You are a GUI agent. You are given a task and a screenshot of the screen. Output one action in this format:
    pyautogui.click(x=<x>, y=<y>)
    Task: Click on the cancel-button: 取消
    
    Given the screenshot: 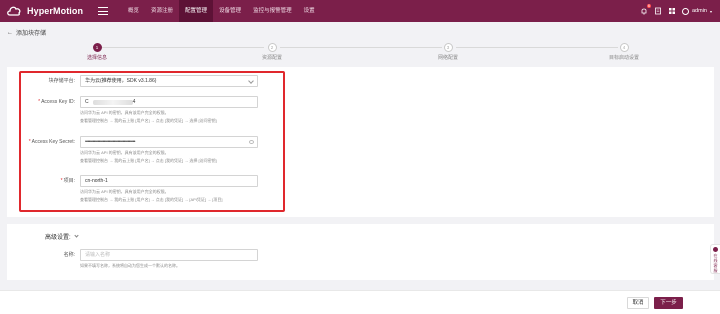 What is the action you would take?
    pyautogui.click(x=638, y=303)
    